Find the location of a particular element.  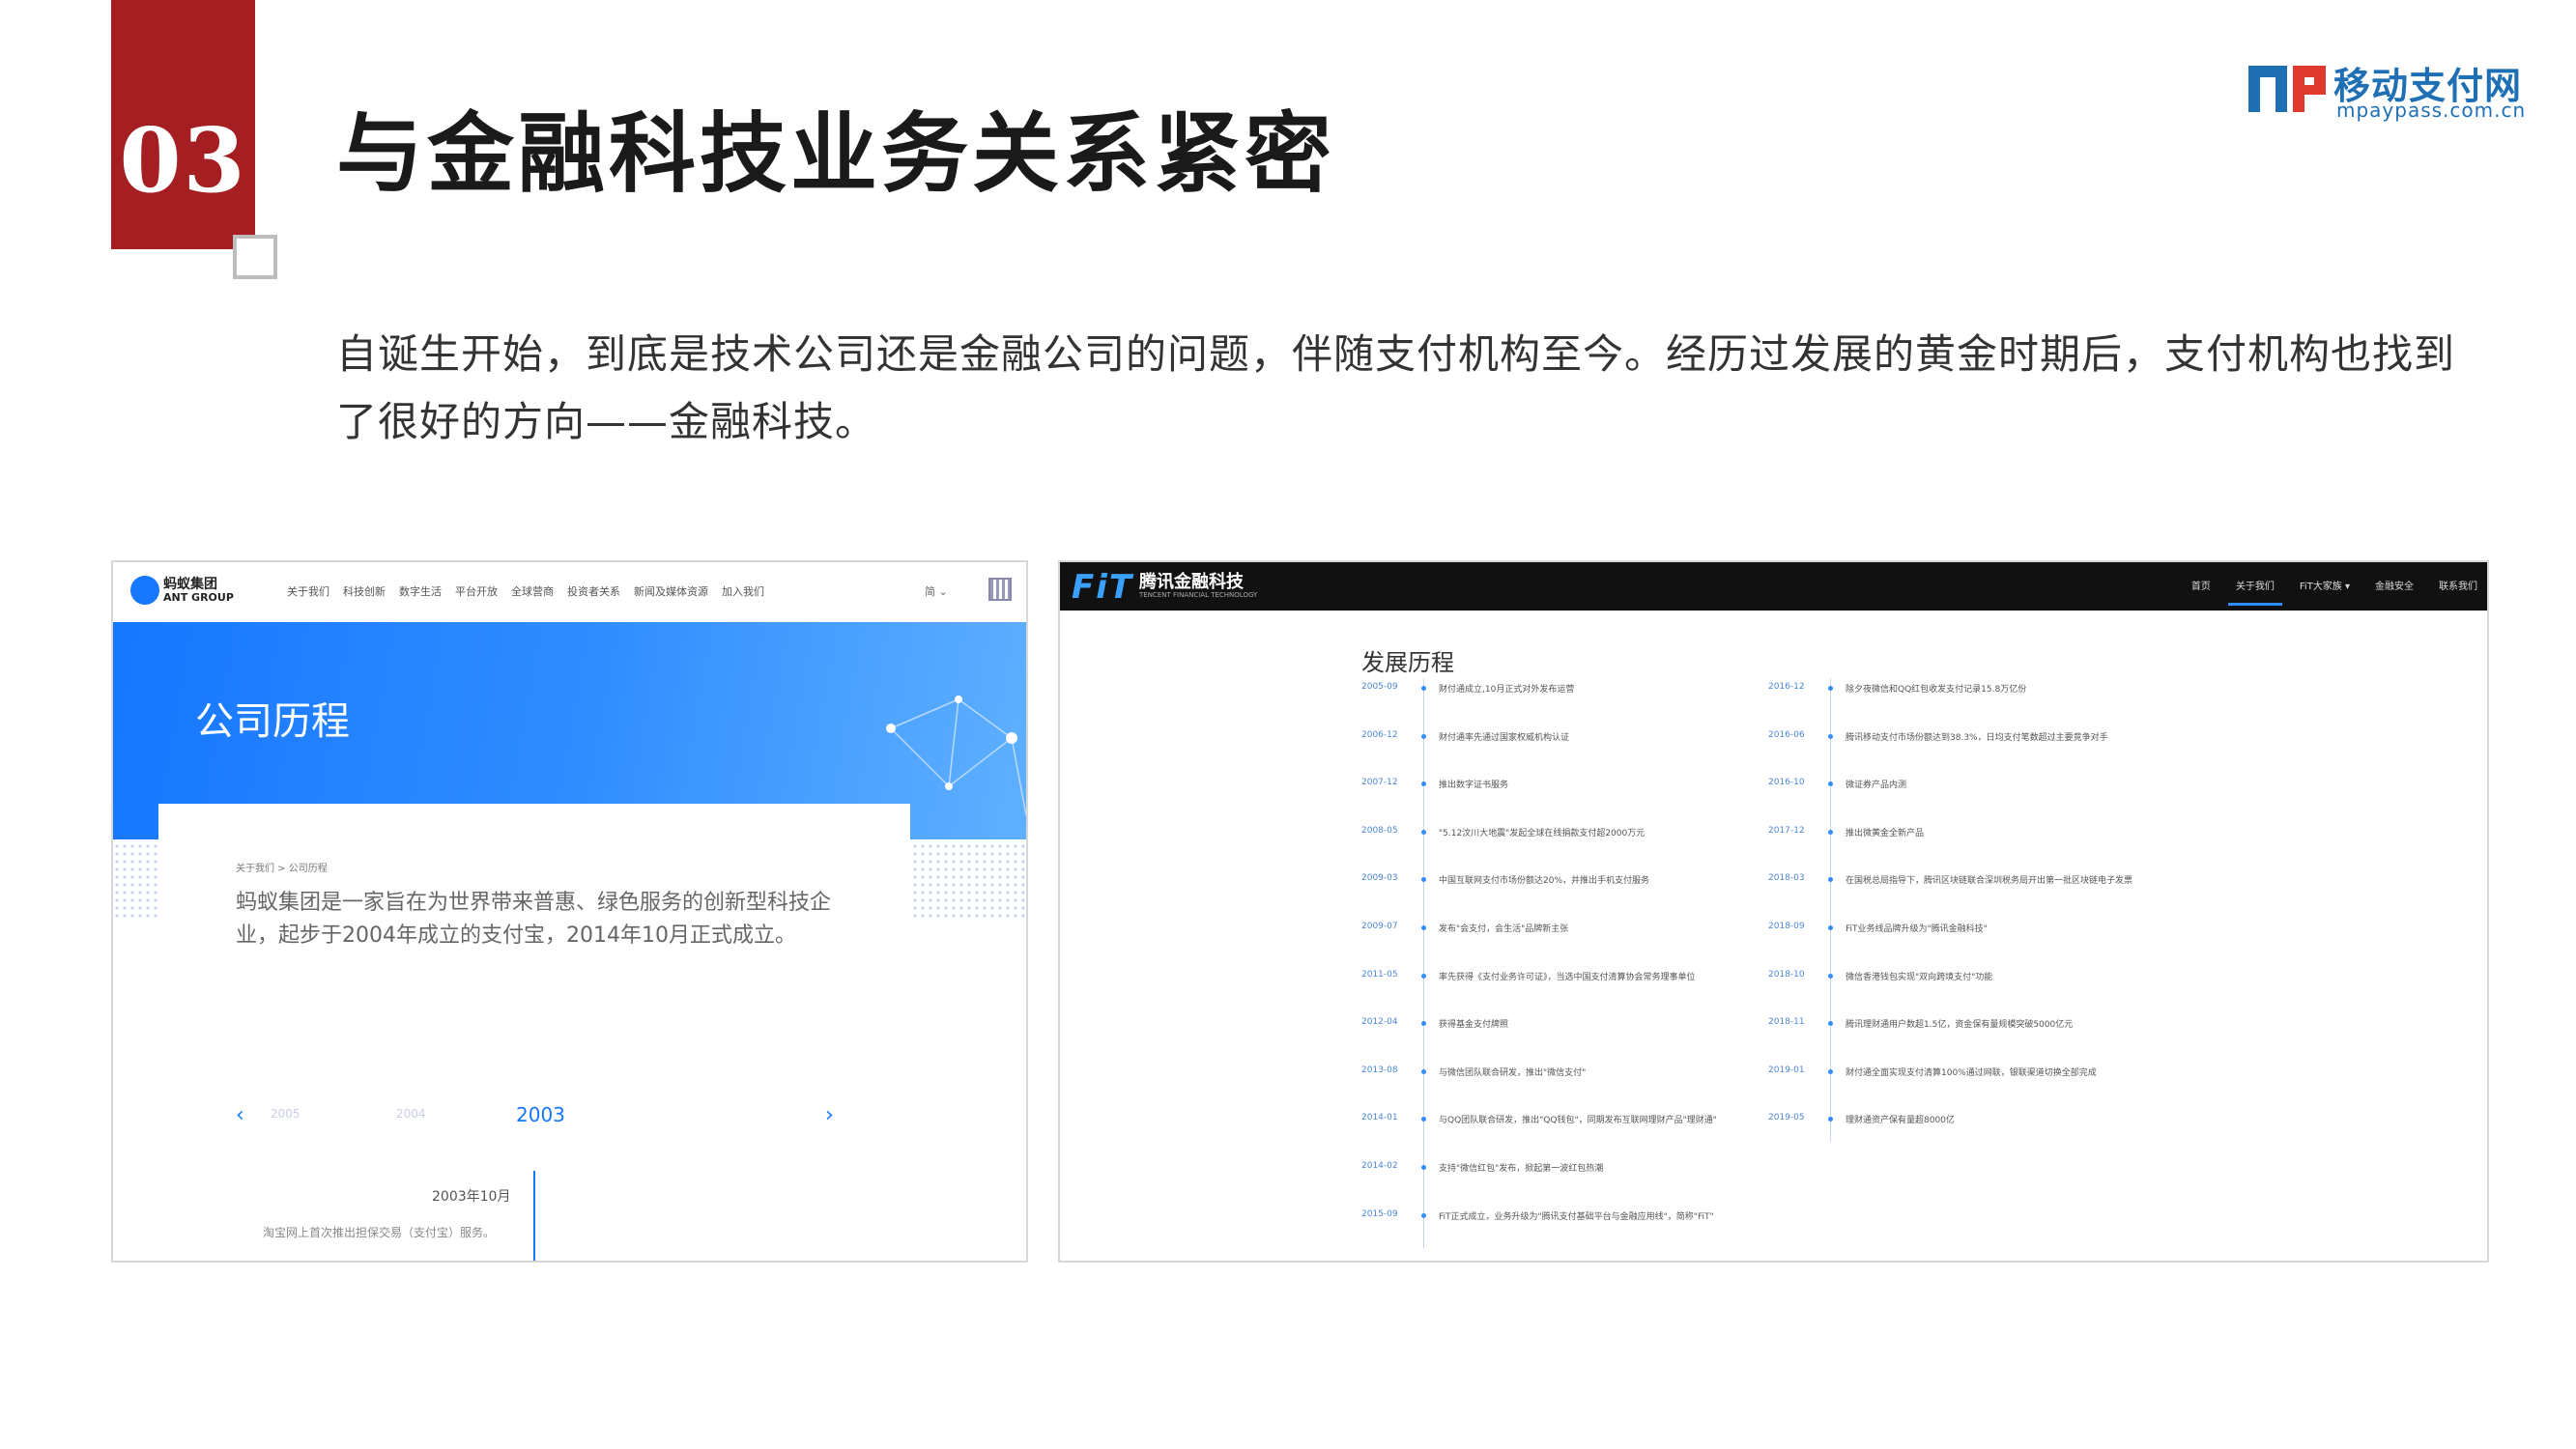

chevron-down-icon: ⌄ is located at coordinates (943, 591).